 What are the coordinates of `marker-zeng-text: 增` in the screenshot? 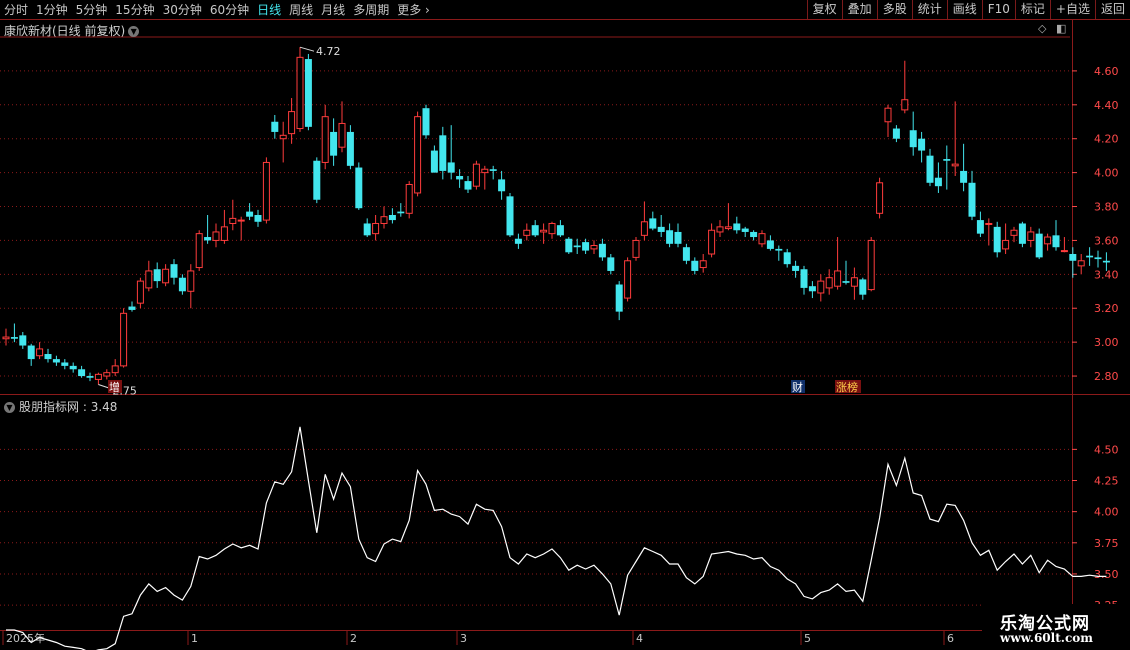 It's located at (114, 387).